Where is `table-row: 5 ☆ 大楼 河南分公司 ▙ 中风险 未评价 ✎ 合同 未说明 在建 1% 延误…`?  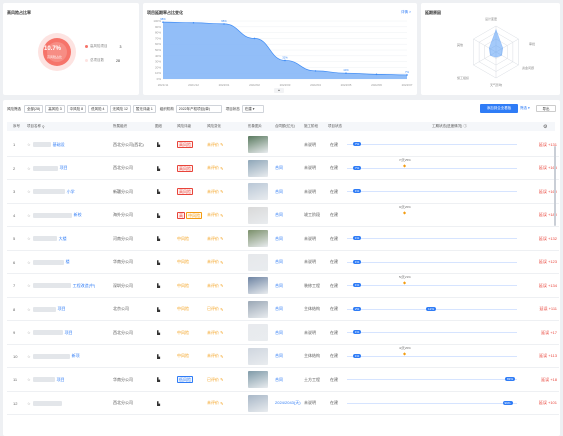
table-row: 5 ☆ 大楼 河南分公司 ▙ 中风险 未评价 ✎ 合同 未说明 在建 1% 延误… is located at coordinates (283, 239).